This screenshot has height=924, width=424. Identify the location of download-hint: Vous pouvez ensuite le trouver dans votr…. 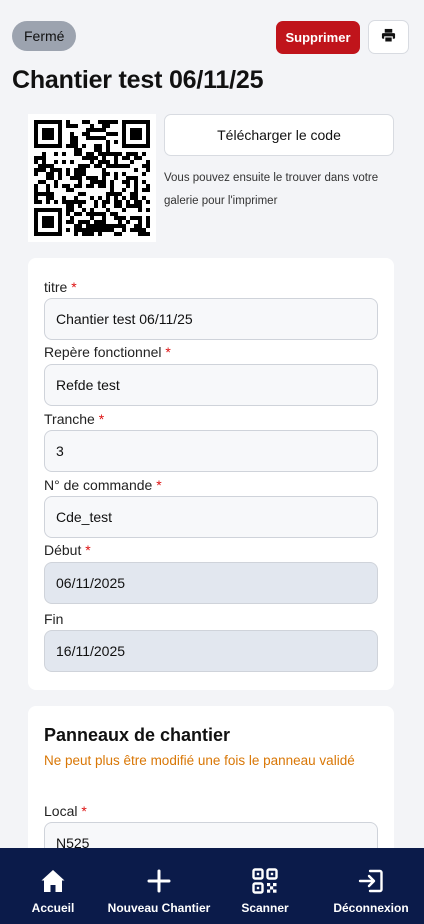
(271, 189).